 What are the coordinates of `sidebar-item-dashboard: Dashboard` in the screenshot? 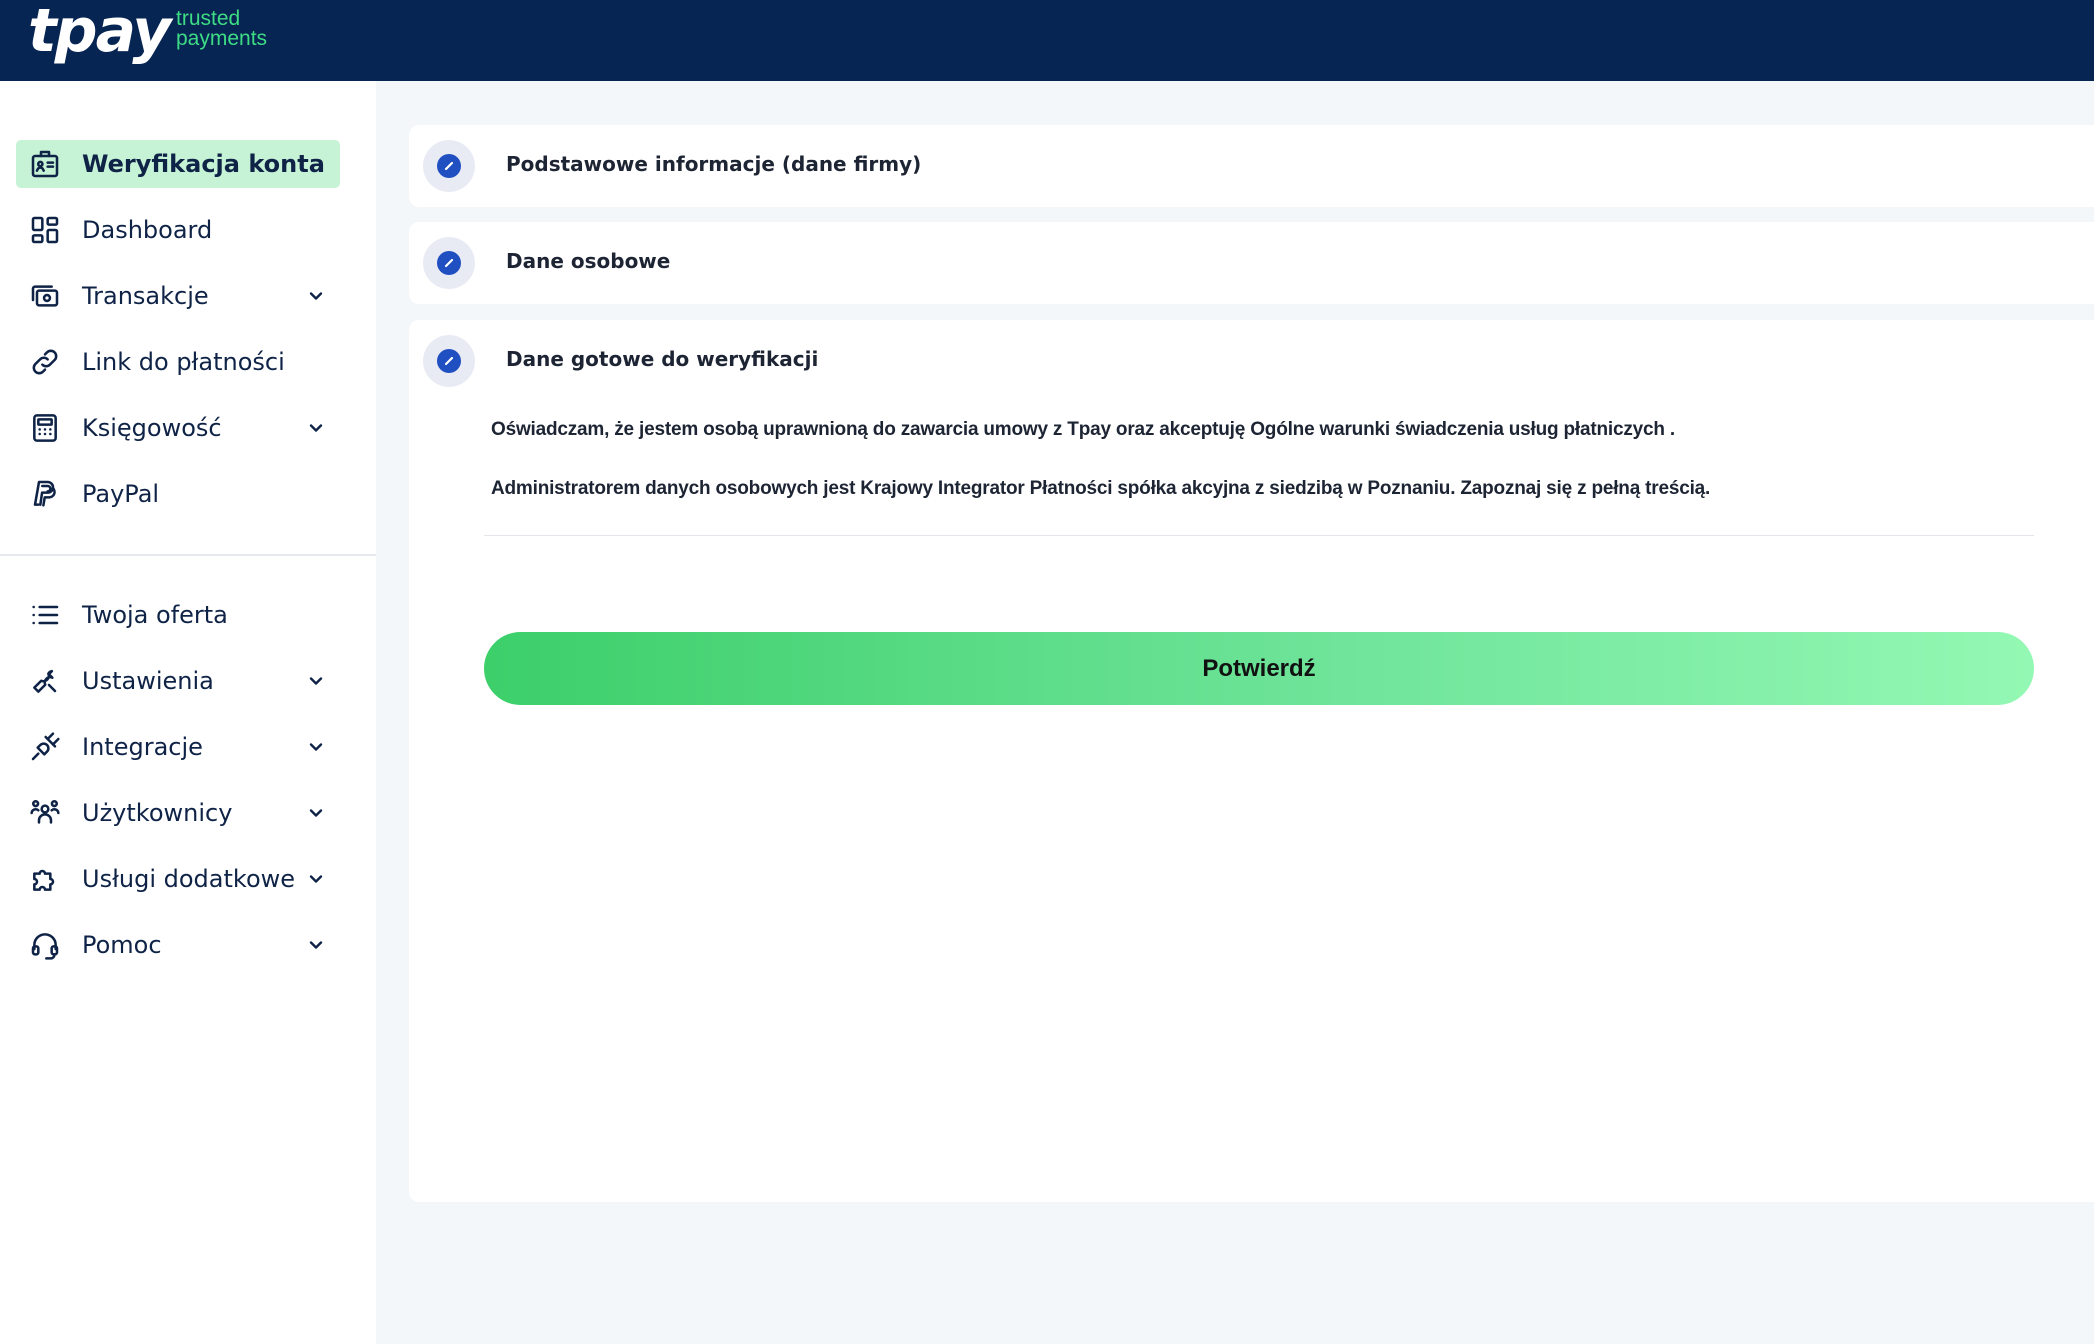 It's located at (178, 230).